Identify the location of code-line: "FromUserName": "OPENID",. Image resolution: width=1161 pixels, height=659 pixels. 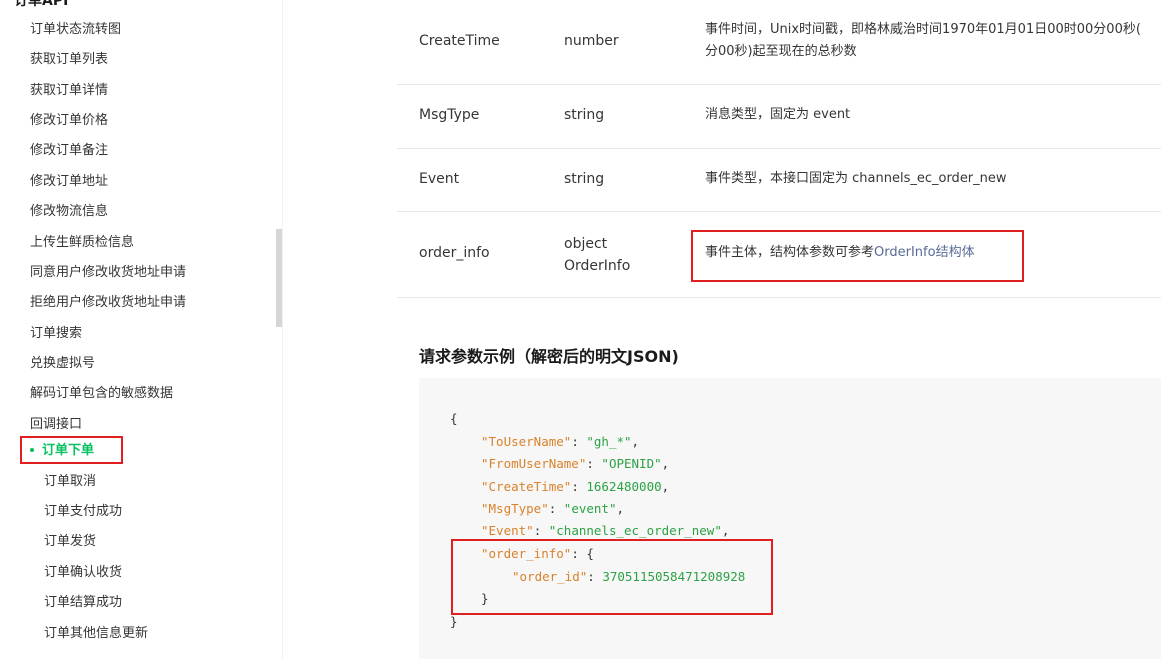
(575, 463).